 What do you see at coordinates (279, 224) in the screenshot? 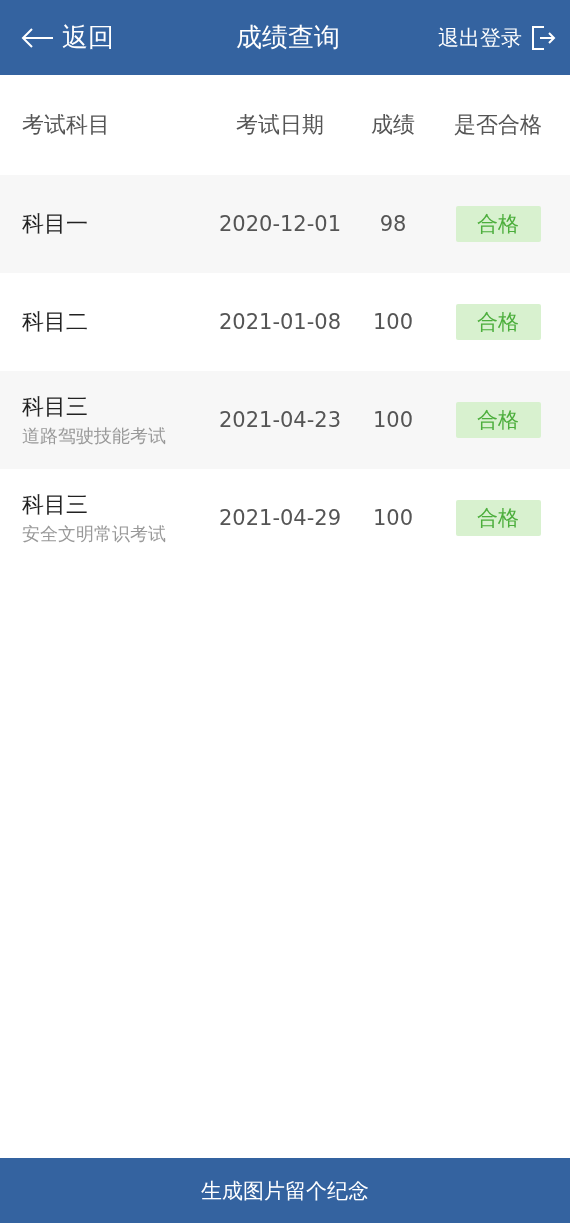
I see `exam-date: 2020-12-01` at bounding box center [279, 224].